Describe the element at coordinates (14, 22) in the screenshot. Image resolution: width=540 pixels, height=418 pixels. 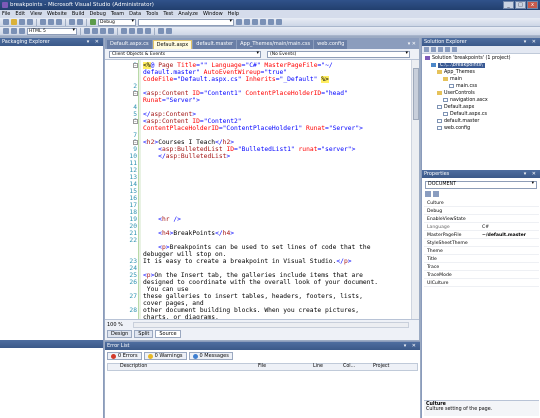
I see `open-file-icon` at that location.